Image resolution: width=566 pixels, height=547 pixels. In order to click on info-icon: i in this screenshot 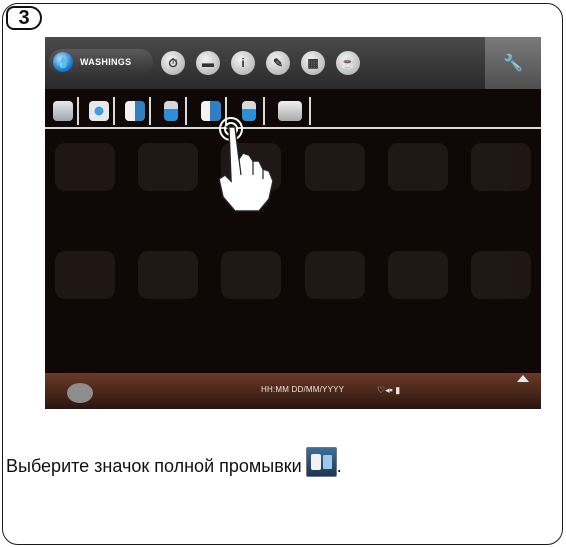, I will do `click(243, 63)`.